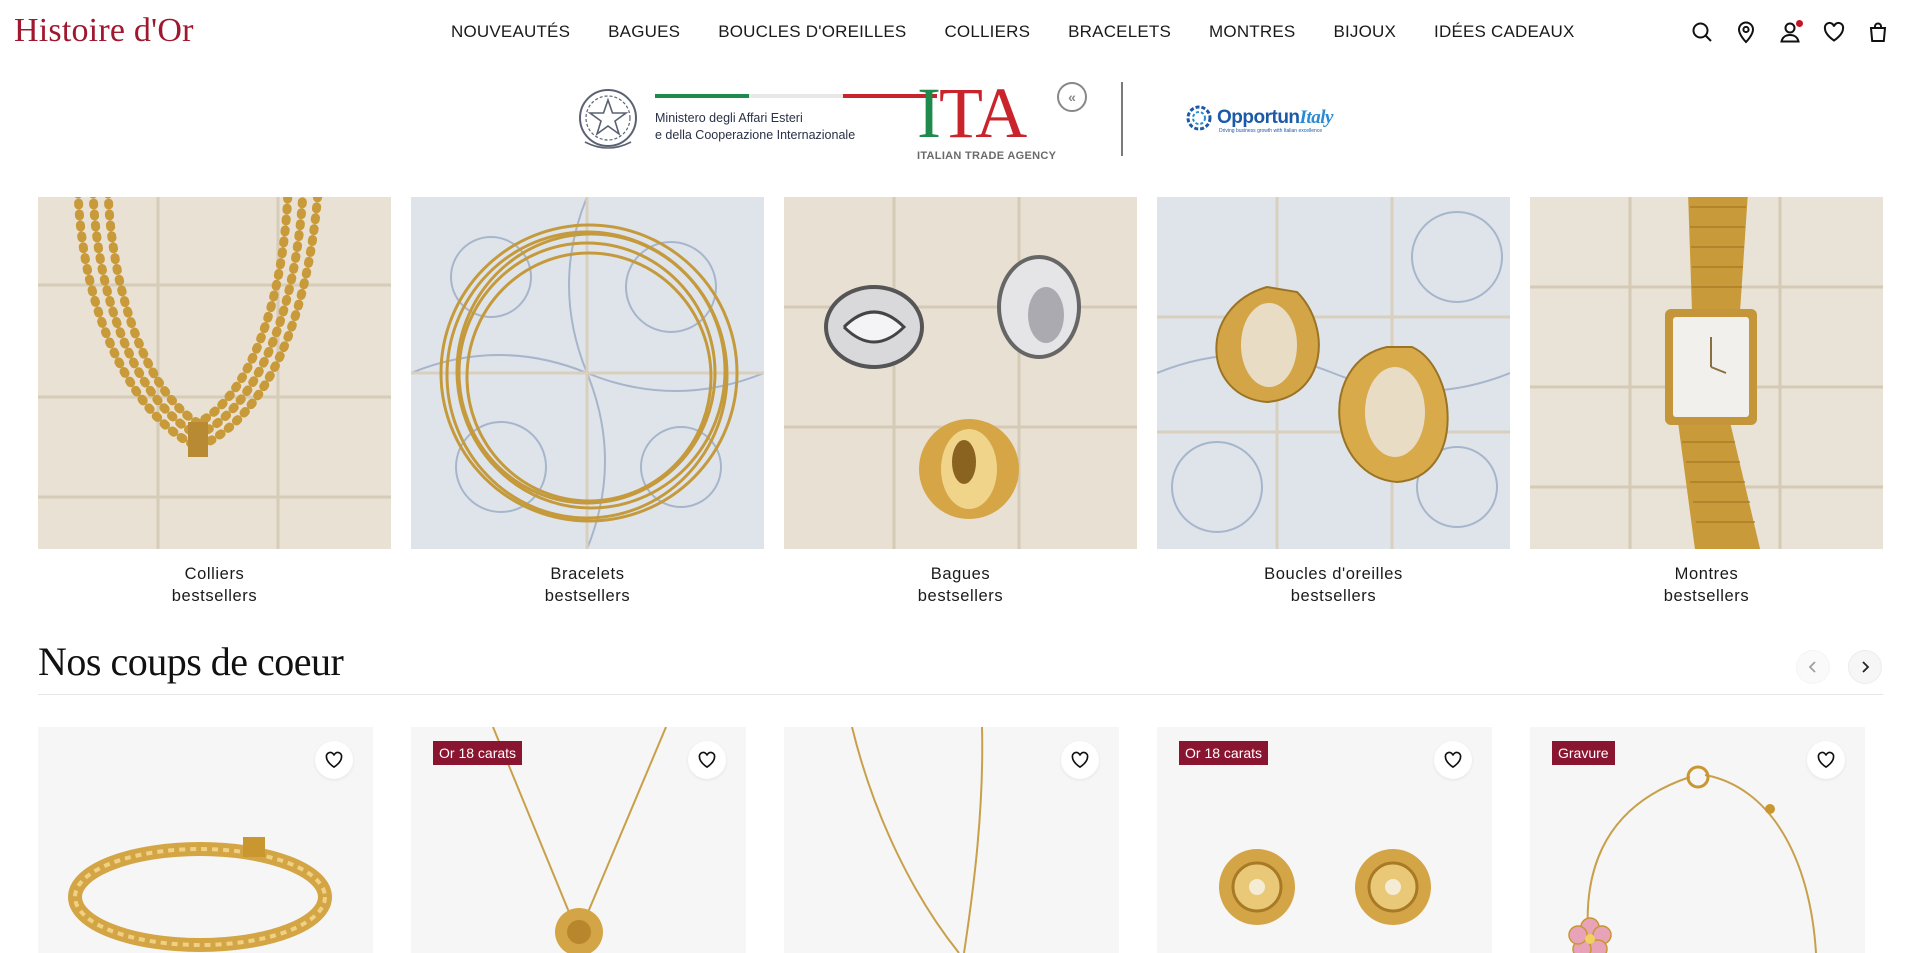 This screenshot has height=953, width=1920. I want to click on category-sublabel-boucles-oreilles: bestsellers, so click(1333, 596).